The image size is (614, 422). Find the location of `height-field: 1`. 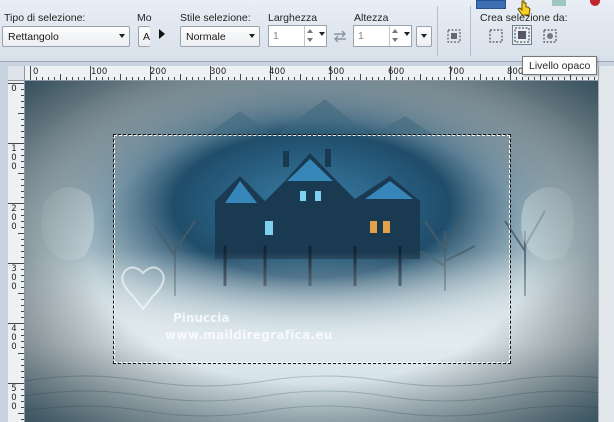

height-field: 1 is located at coordinates (382, 36).